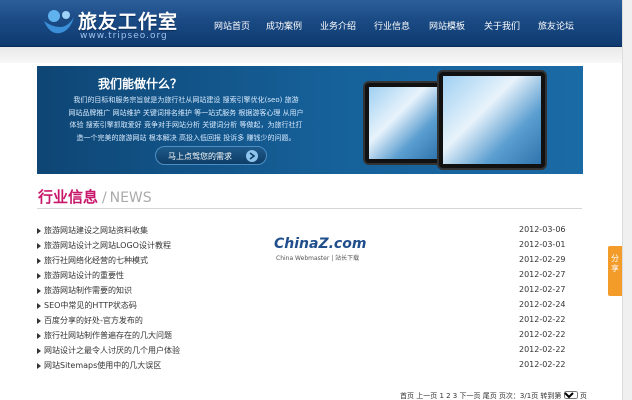 The image size is (632, 400). What do you see at coordinates (108, 335) in the screenshot?
I see `news-title: 旅行社网站制作普遍存在的几大问题` at bounding box center [108, 335].